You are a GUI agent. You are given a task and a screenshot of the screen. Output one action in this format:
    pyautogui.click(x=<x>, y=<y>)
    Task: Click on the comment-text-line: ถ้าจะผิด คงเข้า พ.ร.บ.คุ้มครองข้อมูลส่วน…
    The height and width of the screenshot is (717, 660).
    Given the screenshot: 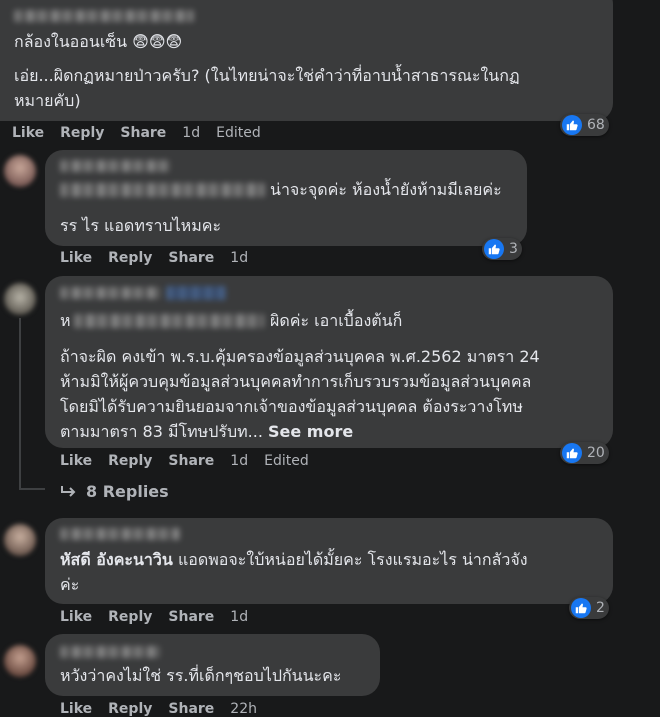 What is the action you would take?
    pyautogui.click(x=300, y=356)
    